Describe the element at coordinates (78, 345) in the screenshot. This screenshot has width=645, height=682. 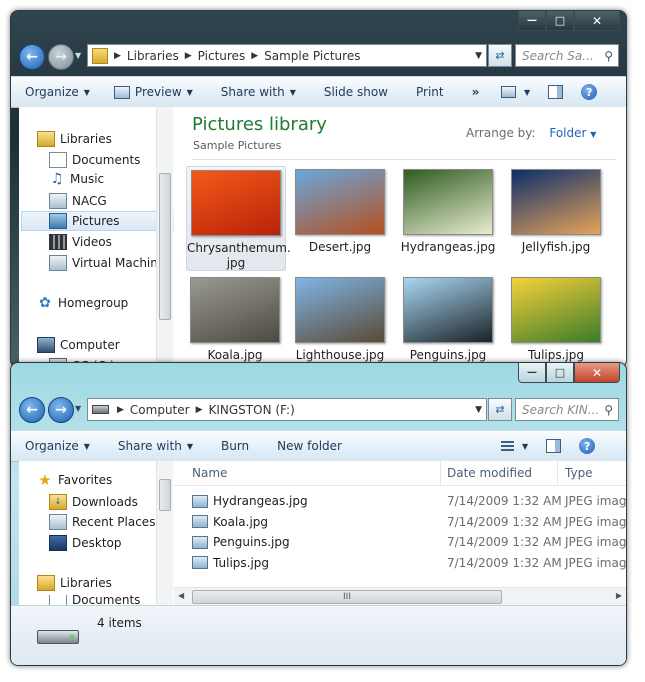
I see `tree-item-computer: Computer` at that location.